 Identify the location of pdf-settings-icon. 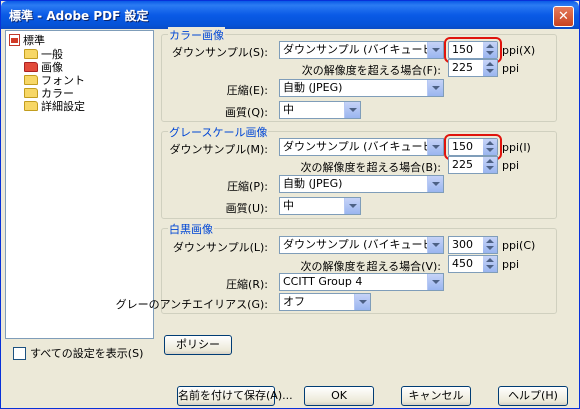
(14, 40).